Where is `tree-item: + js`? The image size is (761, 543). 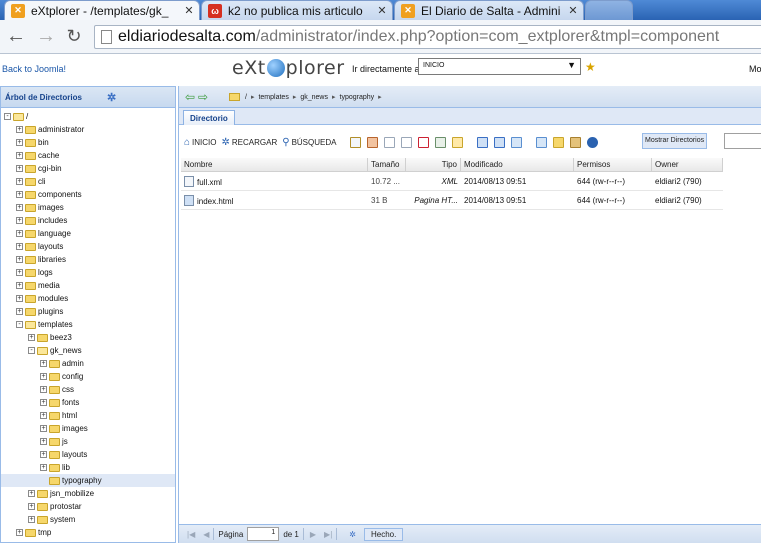
tree-item: + js is located at coordinates (88, 441).